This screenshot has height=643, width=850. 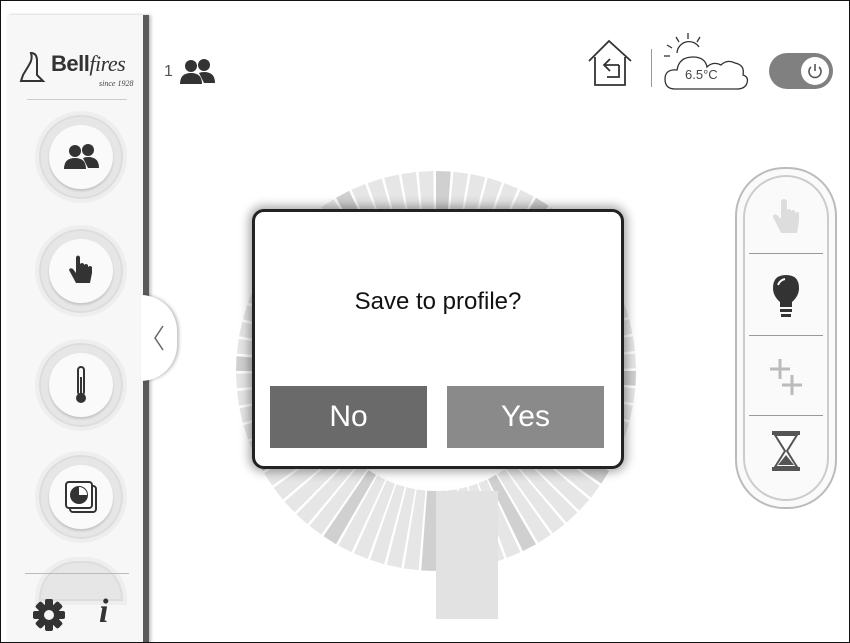 I want to click on mode-light, so click(x=786, y=297).